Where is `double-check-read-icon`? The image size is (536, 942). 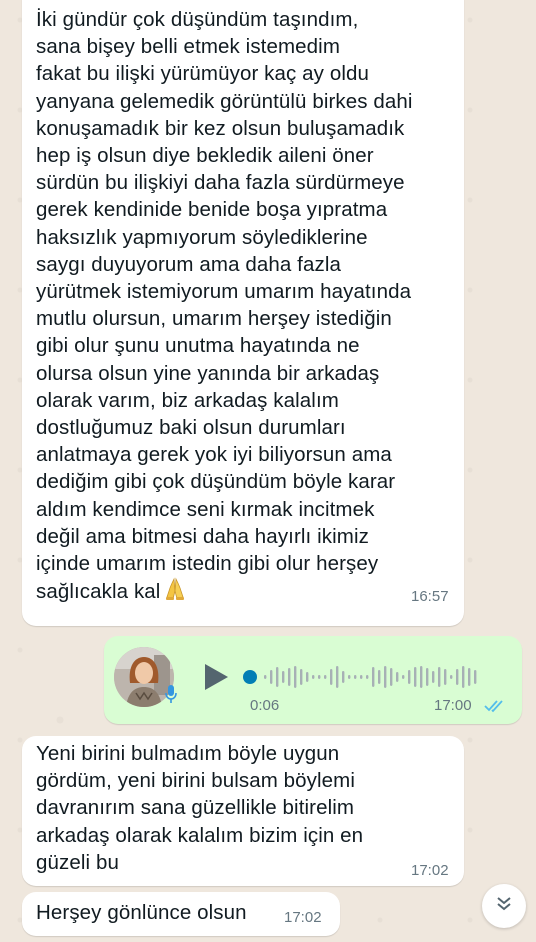
double-check-read-icon is located at coordinates (495, 708).